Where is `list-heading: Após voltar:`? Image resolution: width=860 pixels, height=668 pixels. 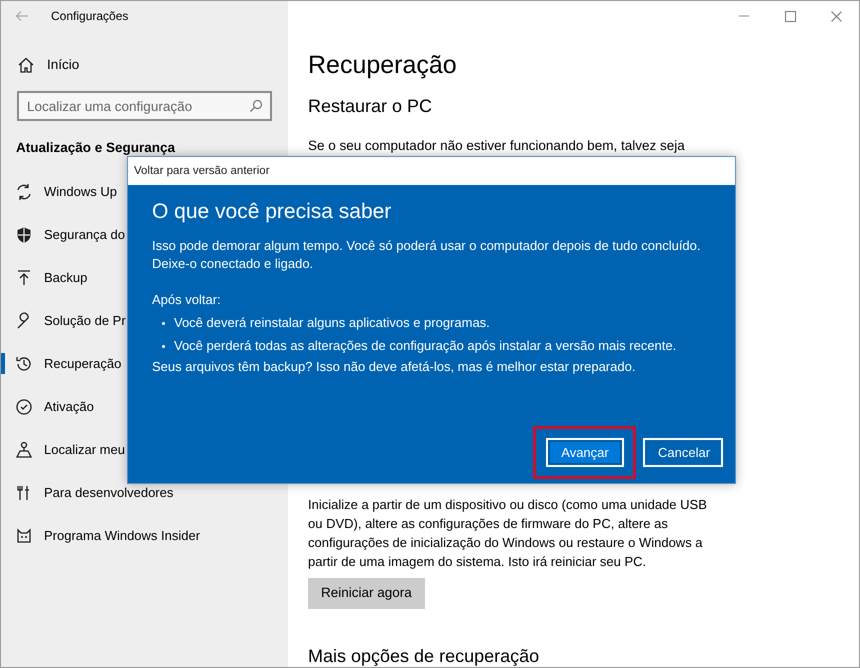
list-heading: Após voltar: is located at coordinates (187, 300).